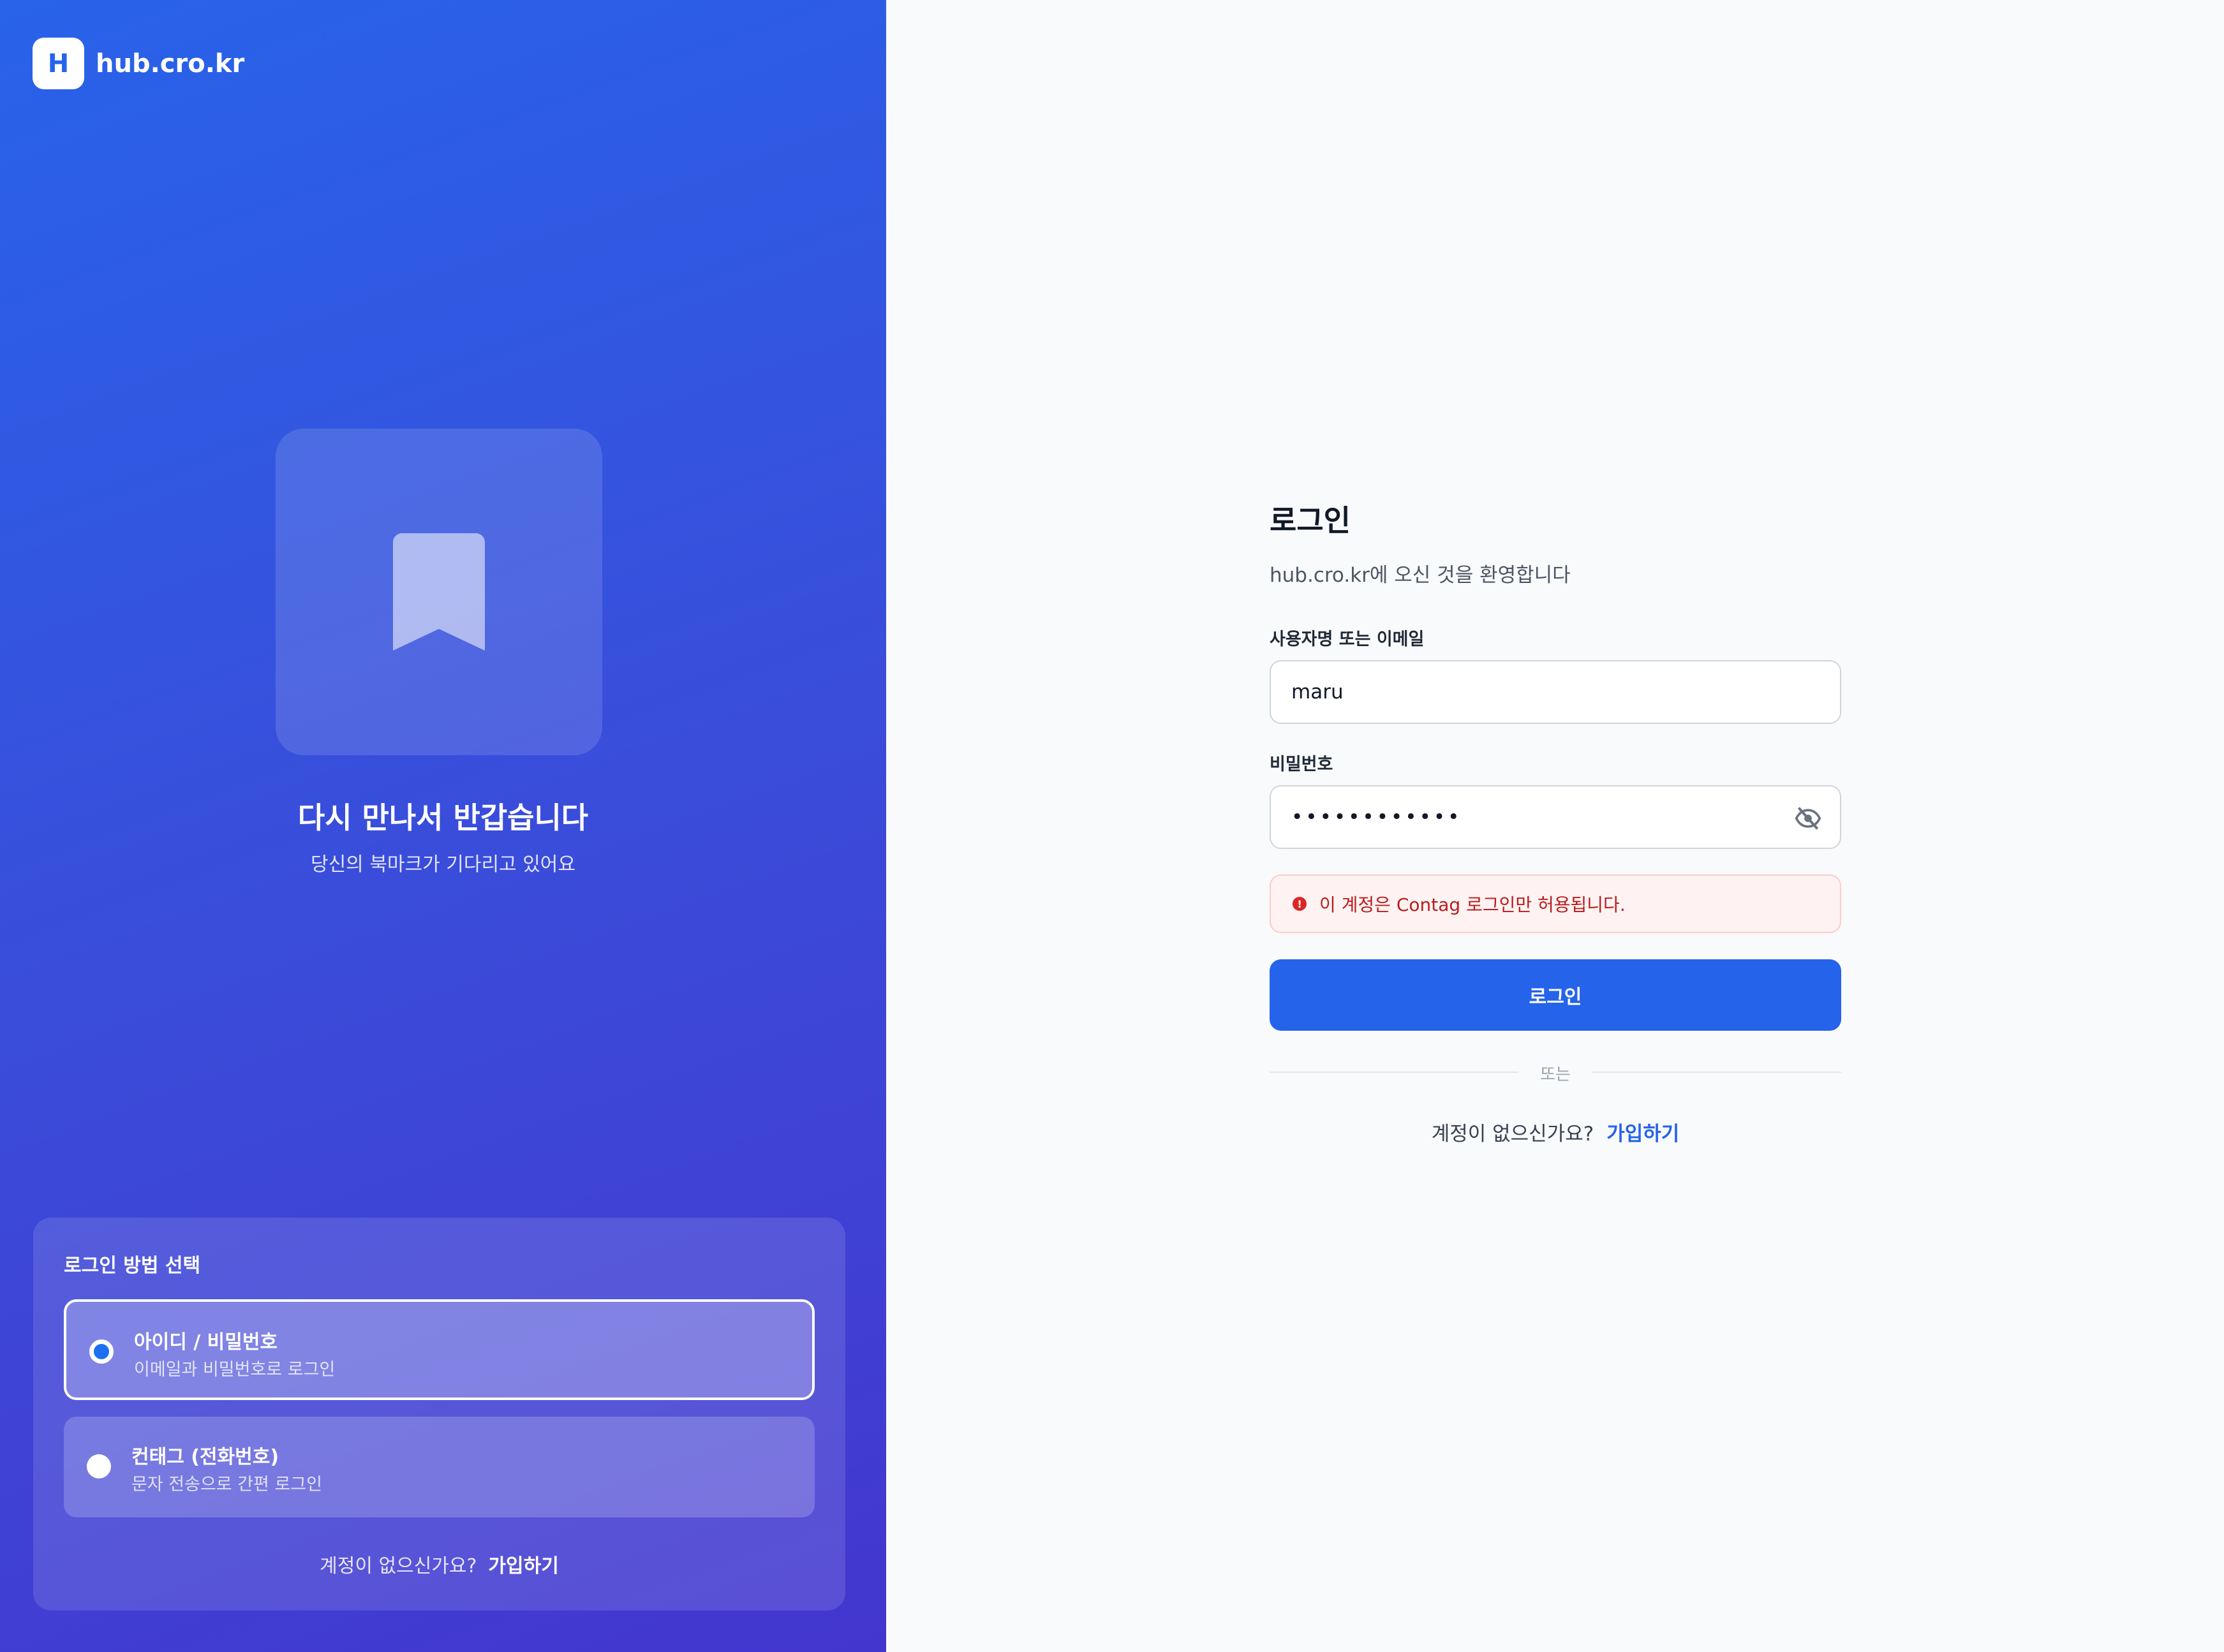 This screenshot has height=1652, width=2224. What do you see at coordinates (1716, 1073) in the screenshot?
I see `divider-line` at bounding box center [1716, 1073].